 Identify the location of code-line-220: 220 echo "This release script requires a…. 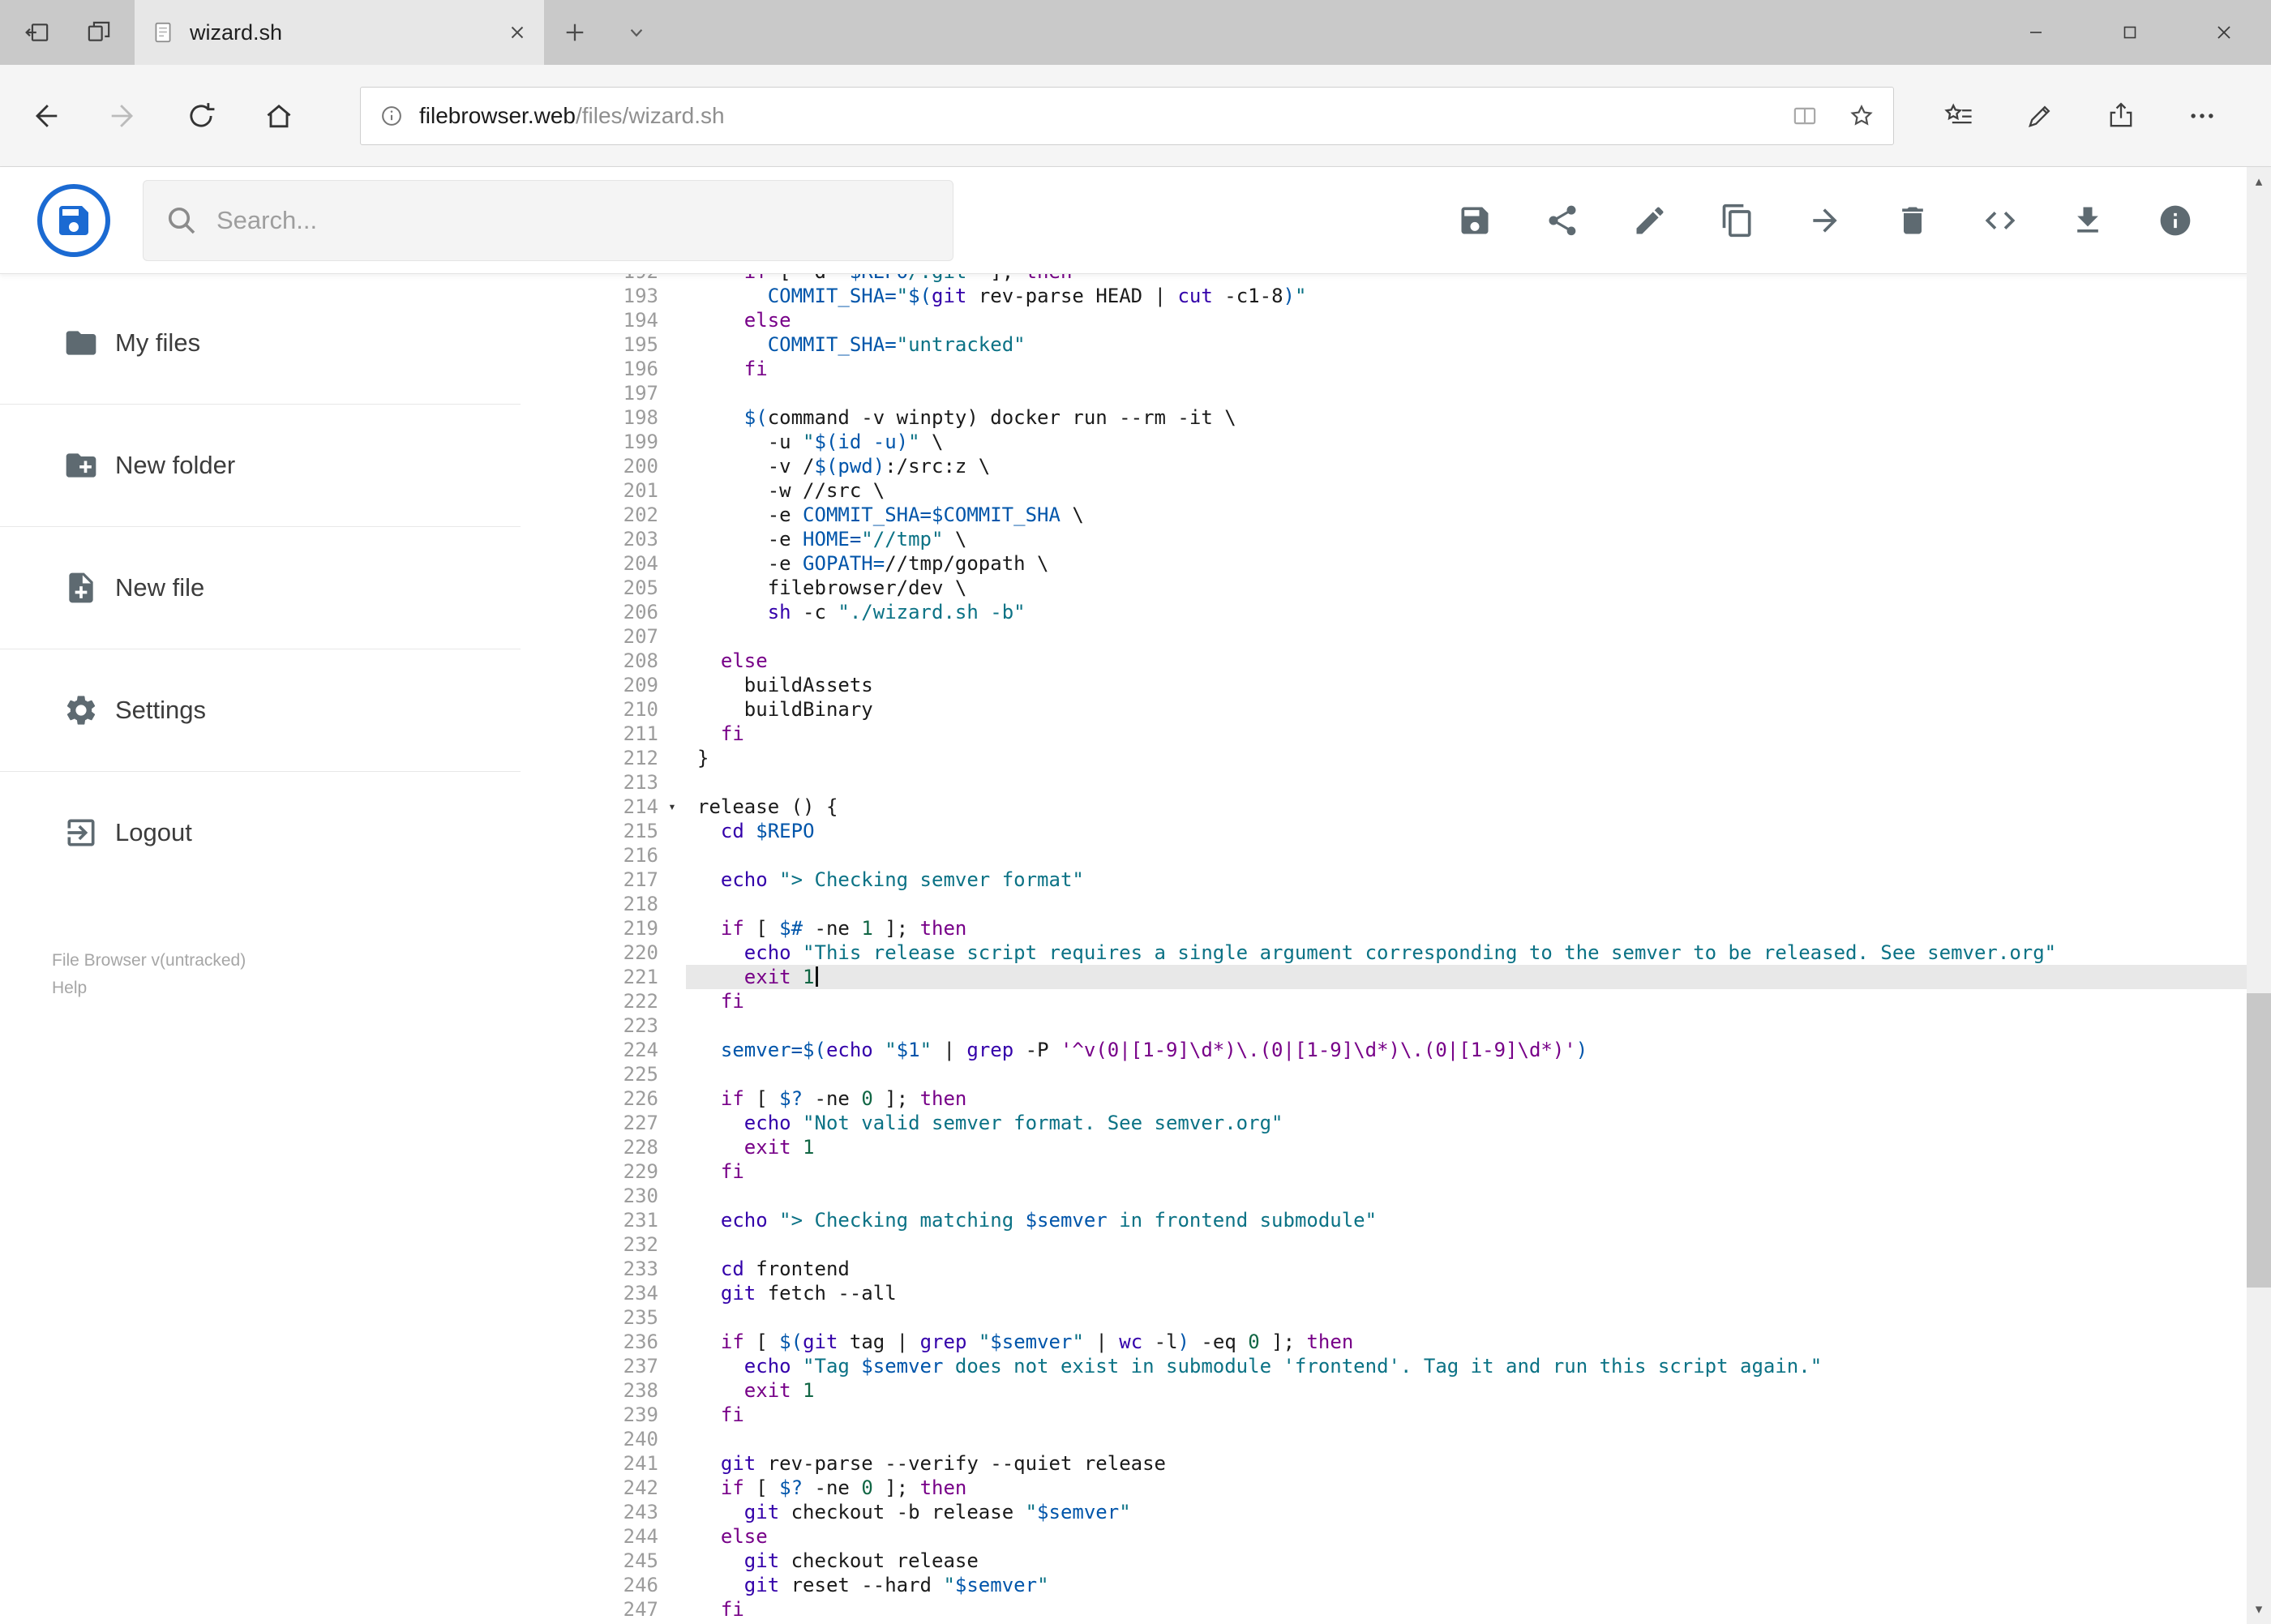
(1428, 953).